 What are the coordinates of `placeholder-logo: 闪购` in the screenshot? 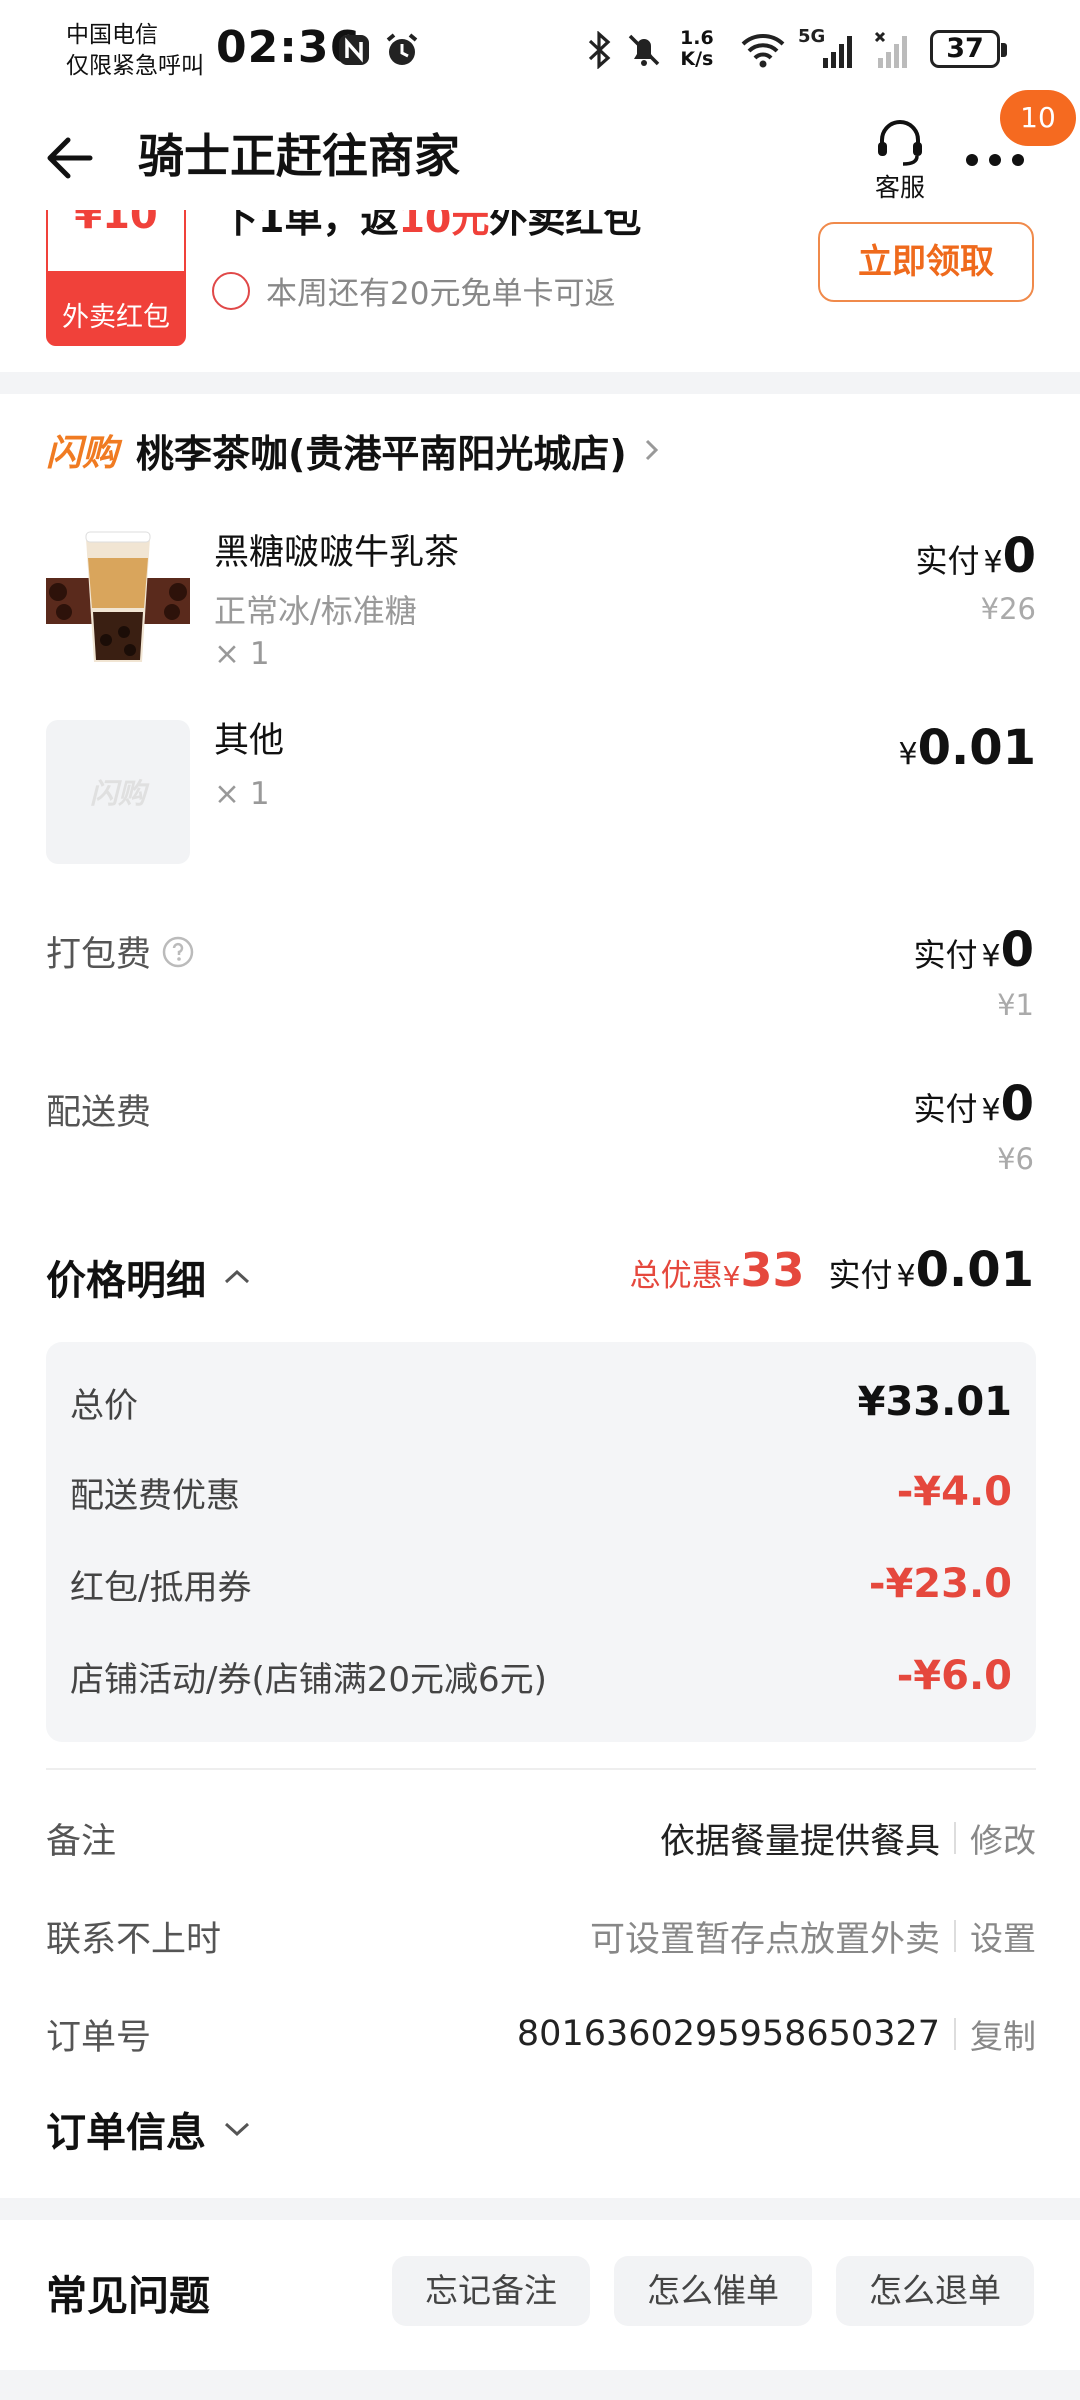 It's located at (117, 793).